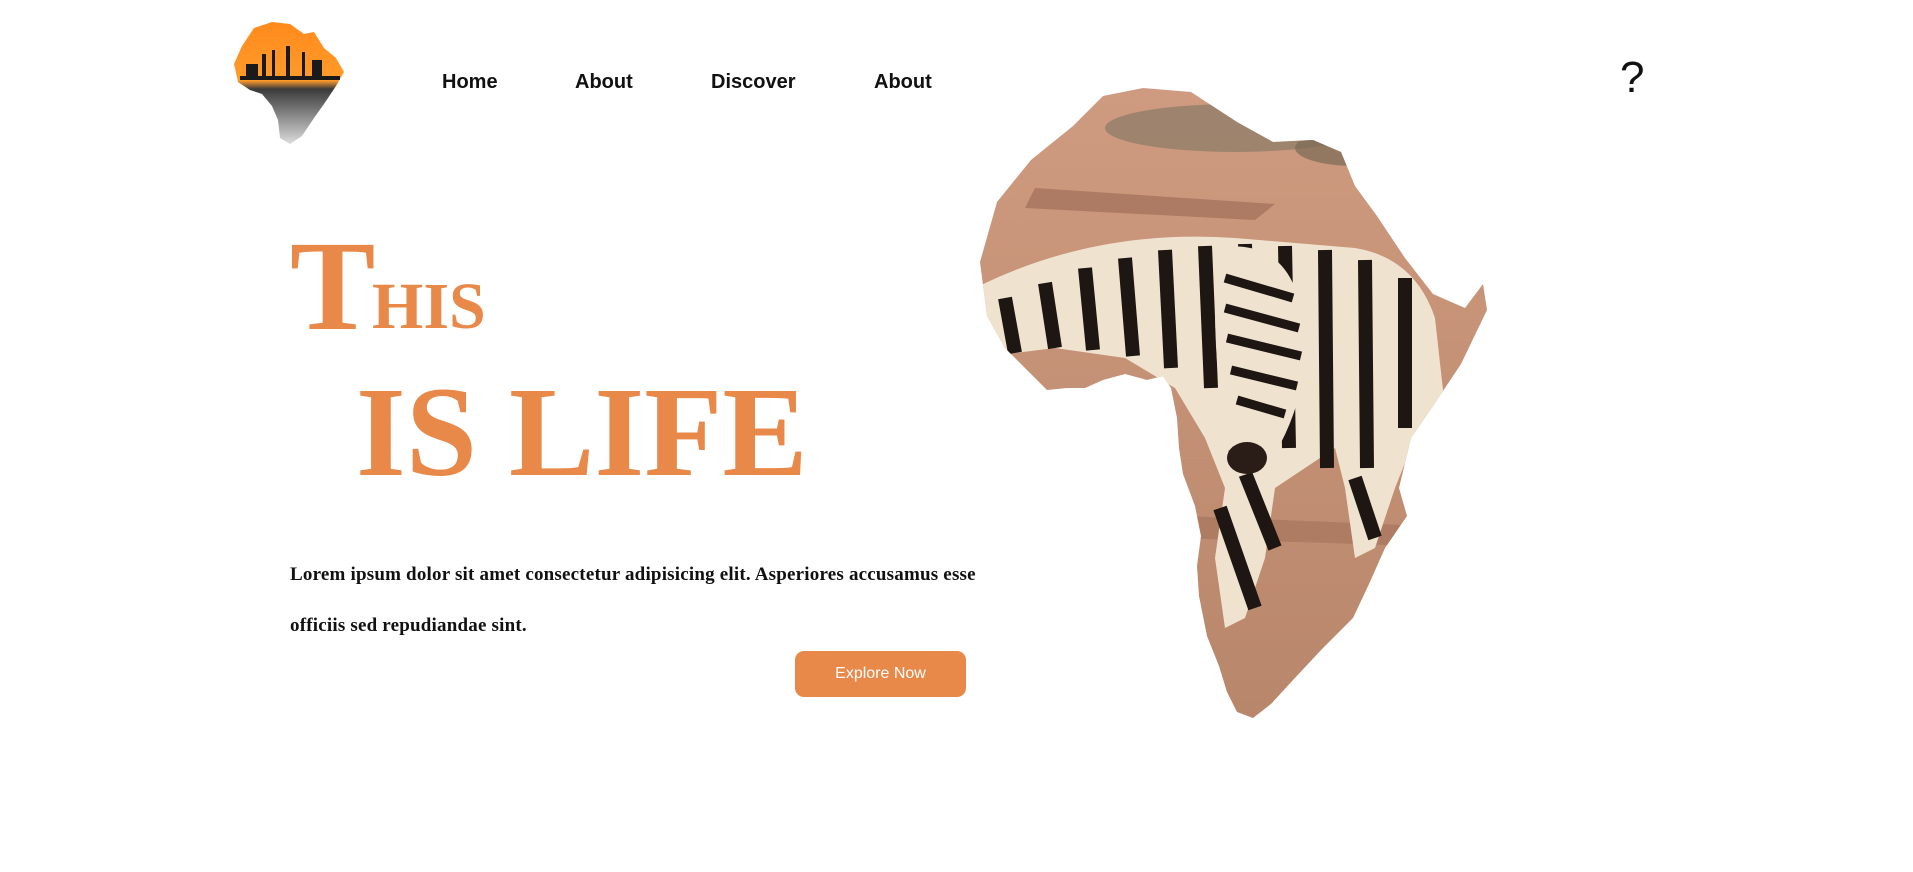  I want to click on hero-title-line2: IS LIFE, so click(582, 432).